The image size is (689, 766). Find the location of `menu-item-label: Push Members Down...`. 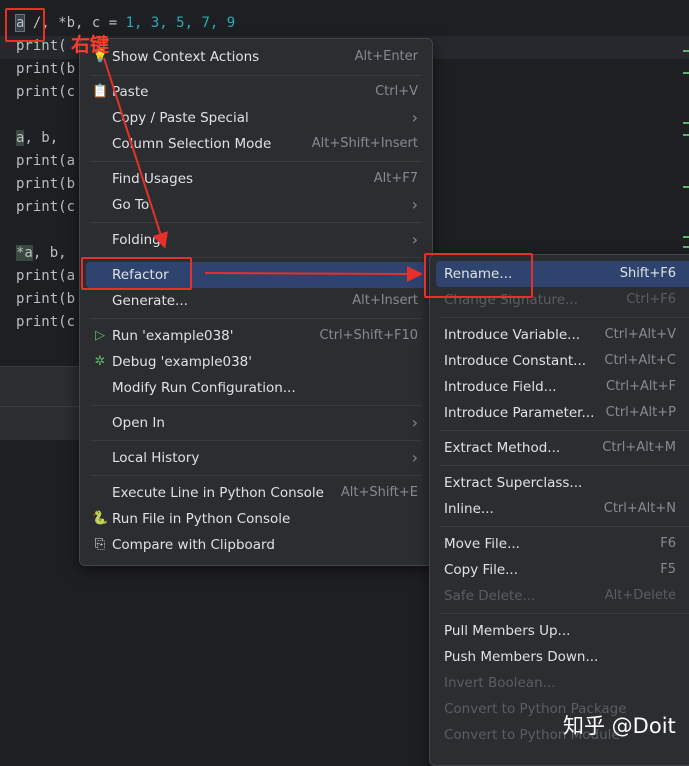

menu-item-label: Push Members Down... is located at coordinates (521, 657).